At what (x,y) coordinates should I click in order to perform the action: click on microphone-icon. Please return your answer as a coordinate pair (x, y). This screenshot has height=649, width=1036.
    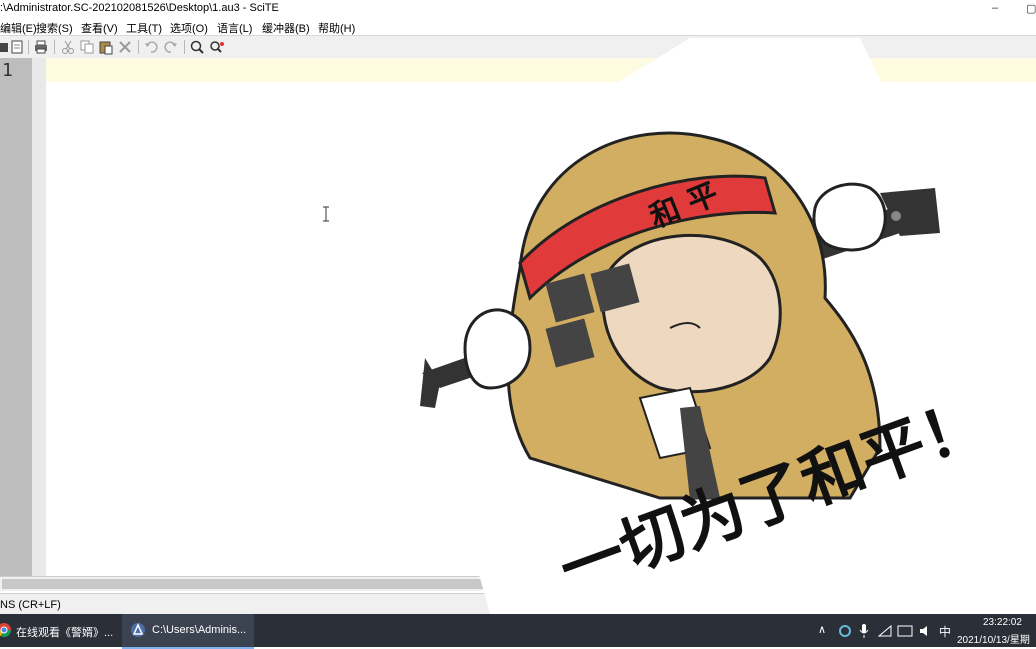
    Looking at the image, I should click on (864, 631).